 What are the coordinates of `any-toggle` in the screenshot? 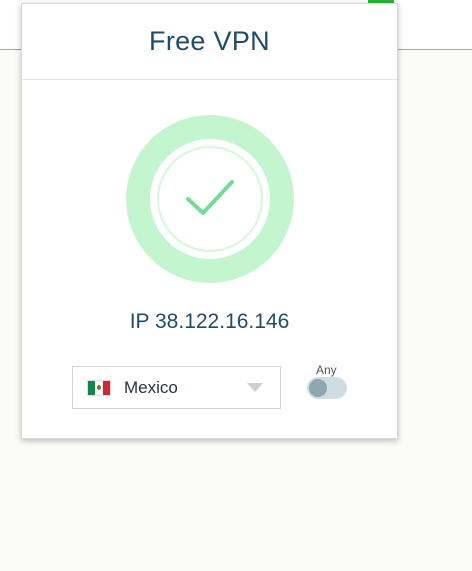 It's located at (327, 388).